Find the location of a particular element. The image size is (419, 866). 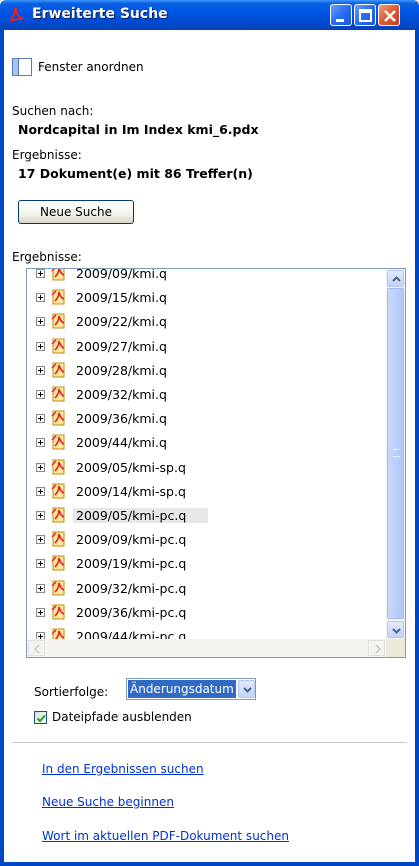

minimize-button is located at coordinates (341, 15).